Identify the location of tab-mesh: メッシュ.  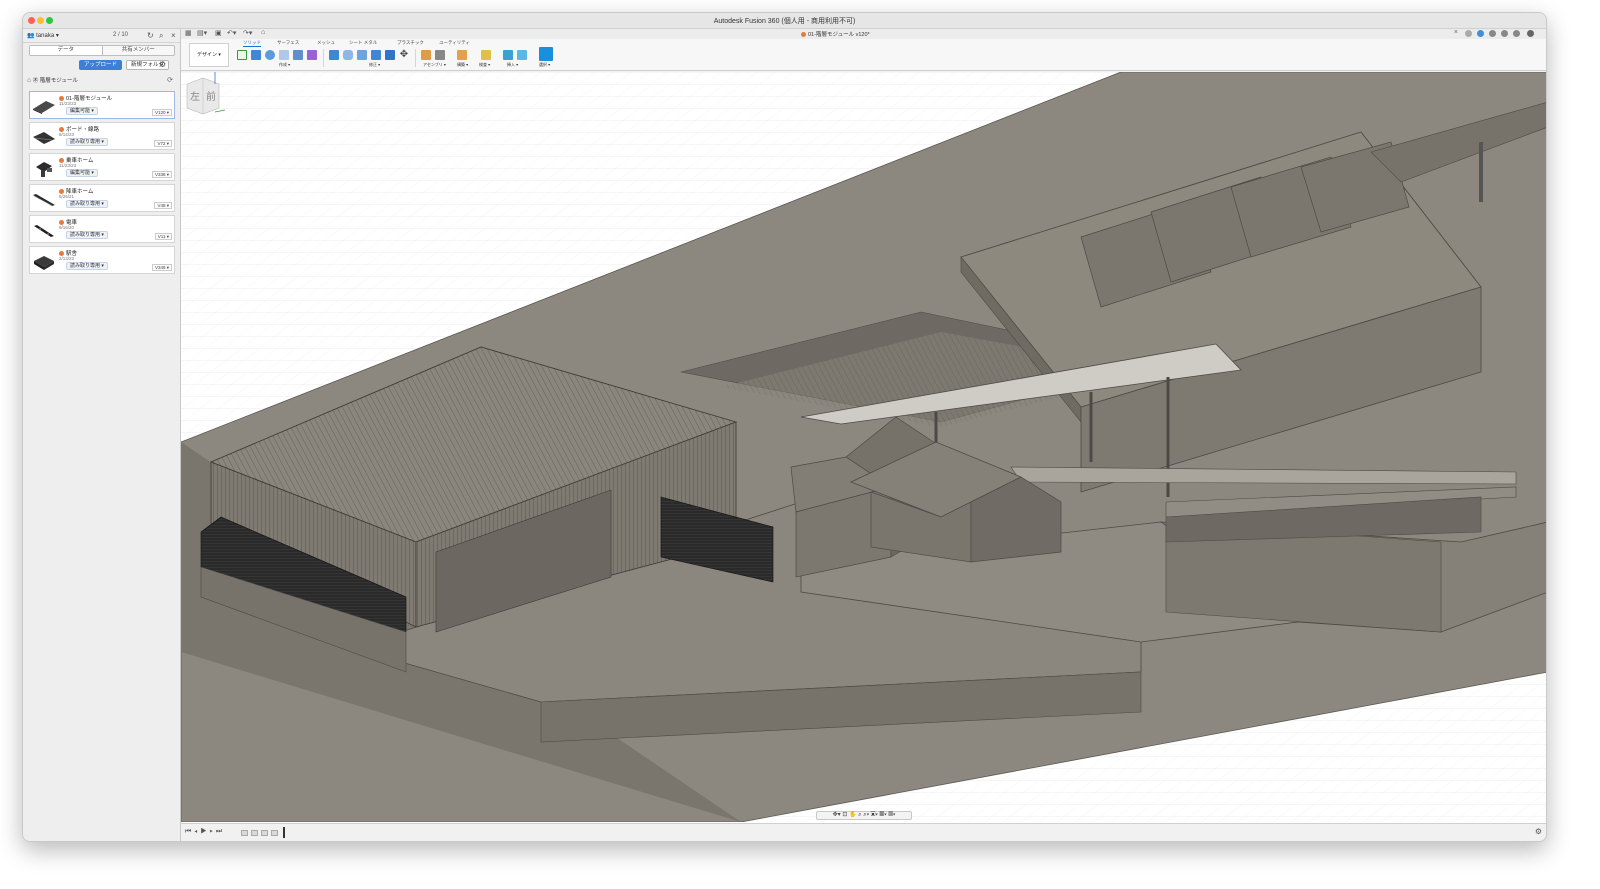
(326, 43).